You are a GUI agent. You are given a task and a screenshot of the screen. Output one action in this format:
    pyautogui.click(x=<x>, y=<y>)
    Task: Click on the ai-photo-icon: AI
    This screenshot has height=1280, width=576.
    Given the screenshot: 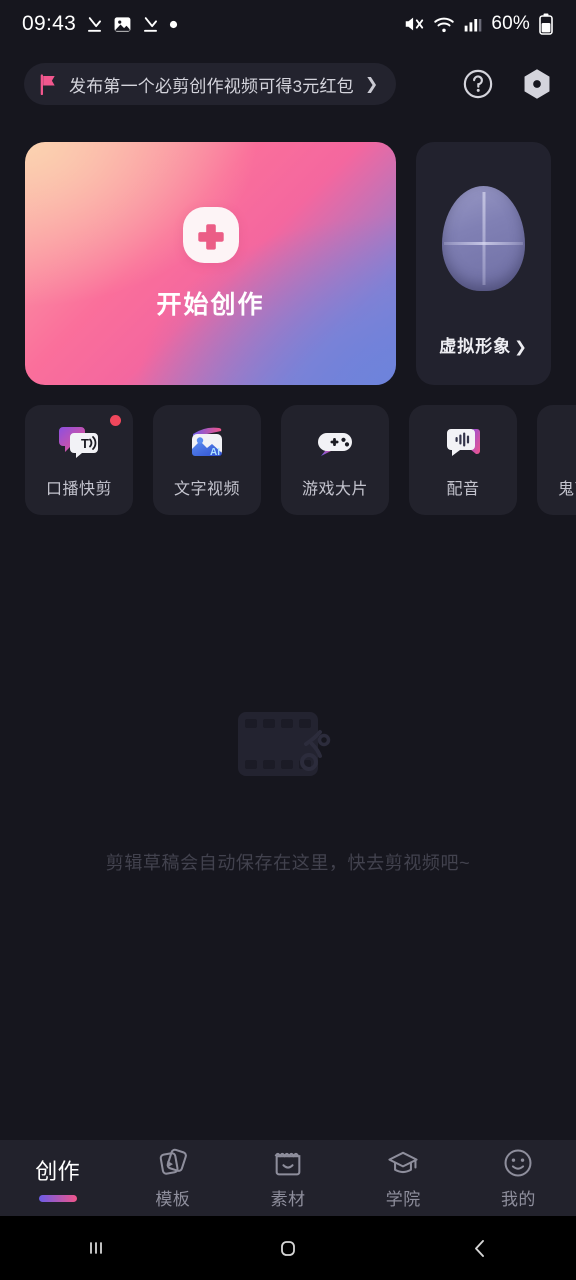 What is the action you would take?
    pyautogui.click(x=207, y=442)
    